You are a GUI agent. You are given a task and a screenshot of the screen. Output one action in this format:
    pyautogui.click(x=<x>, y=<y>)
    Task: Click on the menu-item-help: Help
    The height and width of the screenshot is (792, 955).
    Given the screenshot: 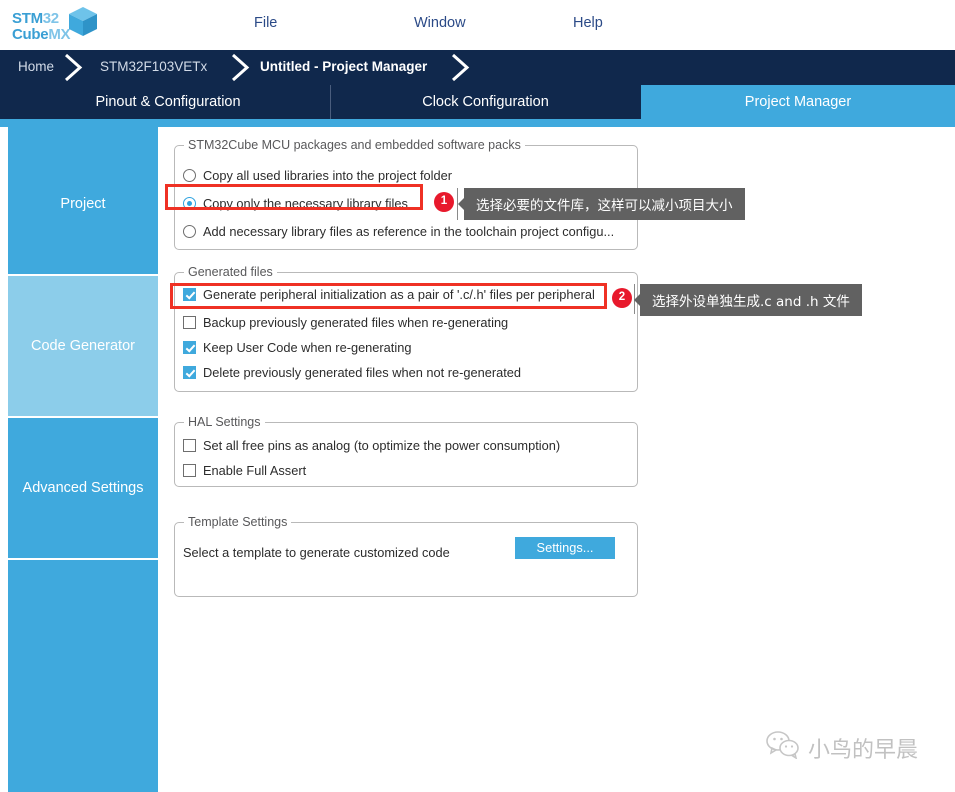 What is the action you would take?
    pyautogui.click(x=588, y=23)
    